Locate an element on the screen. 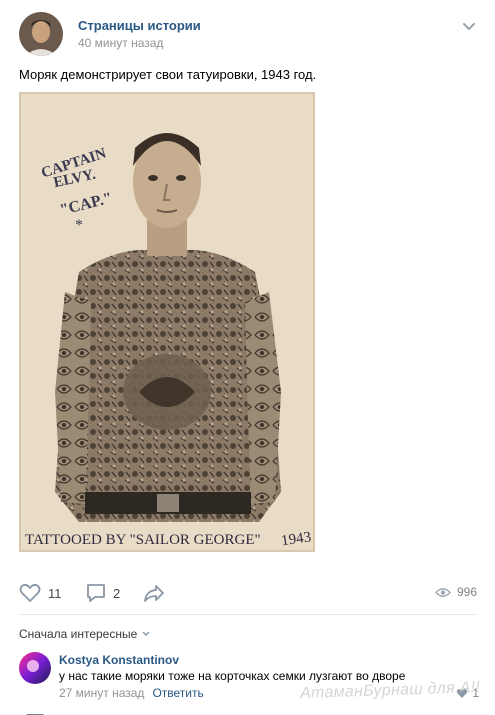 The height and width of the screenshot is (715, 495). comment-timestamp: 27 минут назад is located at coordinates (101, 693).